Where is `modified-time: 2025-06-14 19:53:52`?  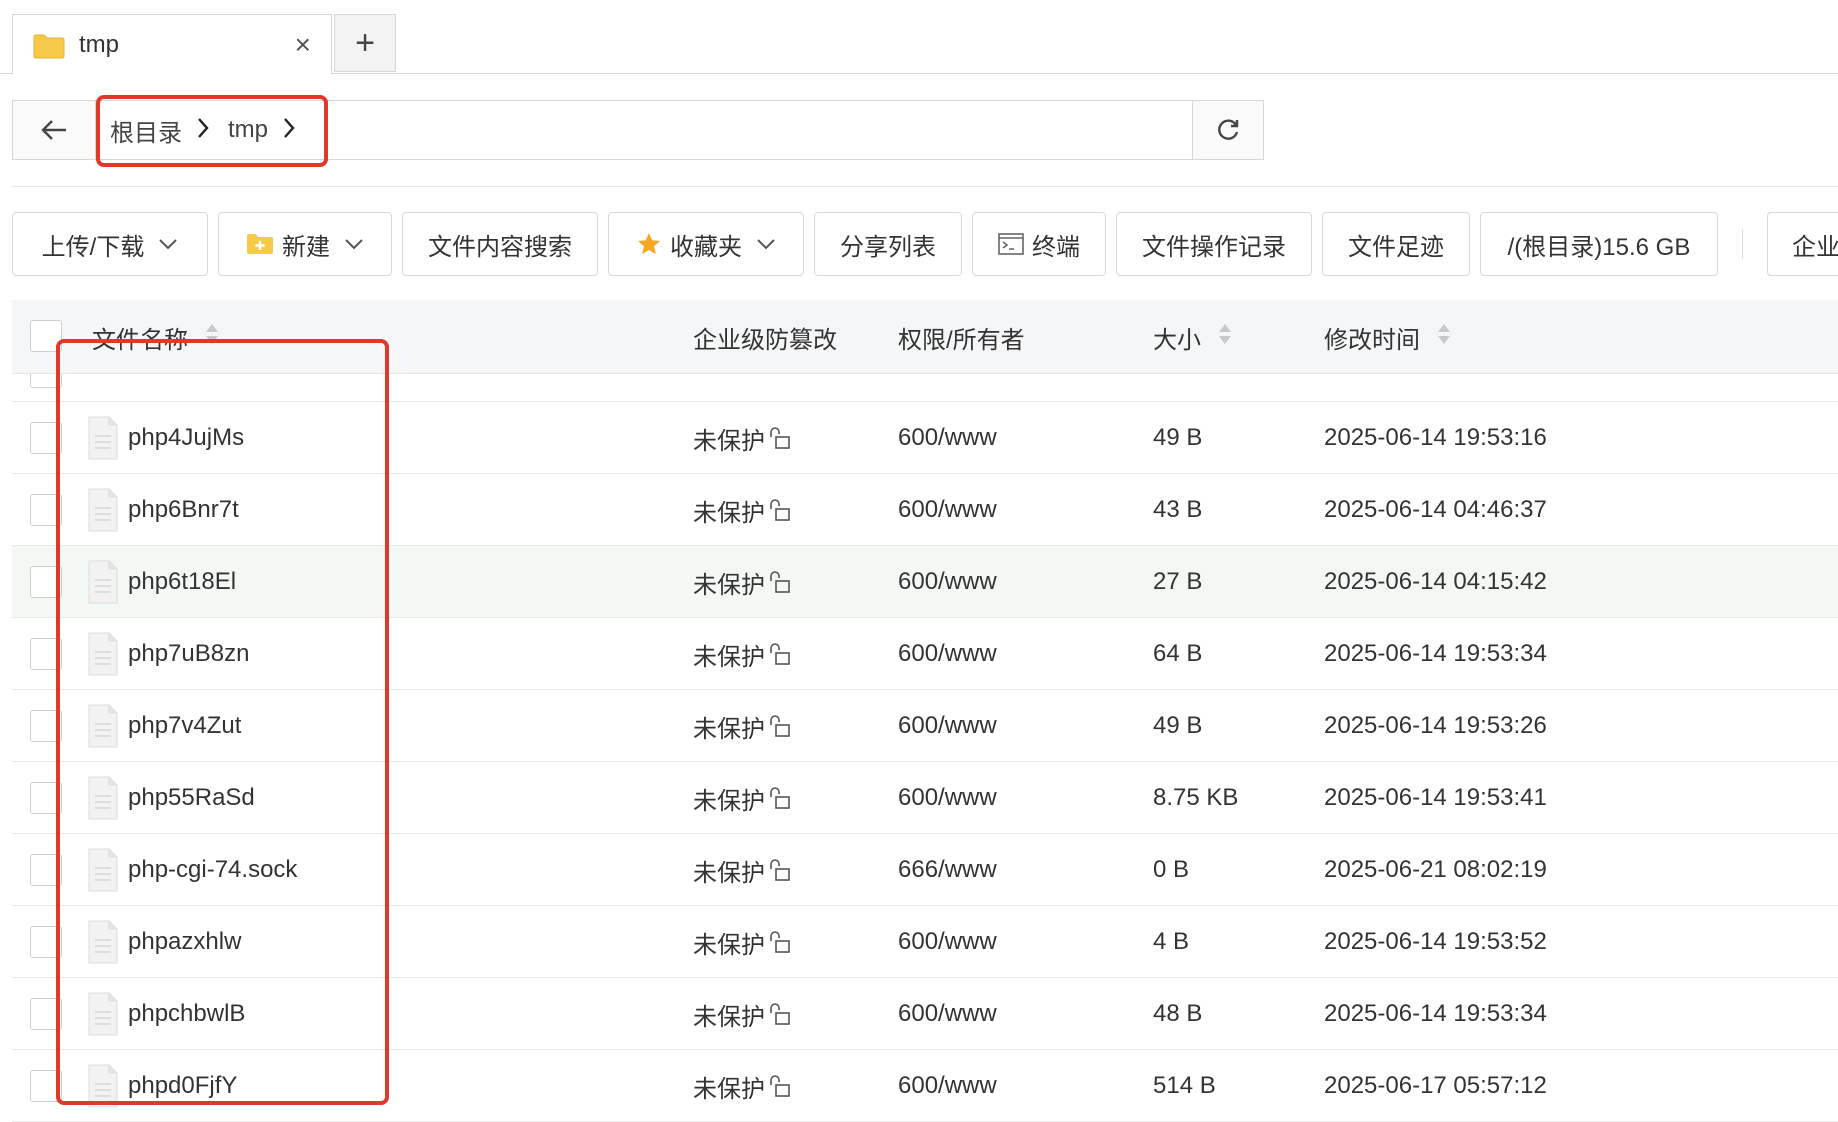 modified-time: 2025-06-14 19:53:52 is located at coordinates (1435, 941).